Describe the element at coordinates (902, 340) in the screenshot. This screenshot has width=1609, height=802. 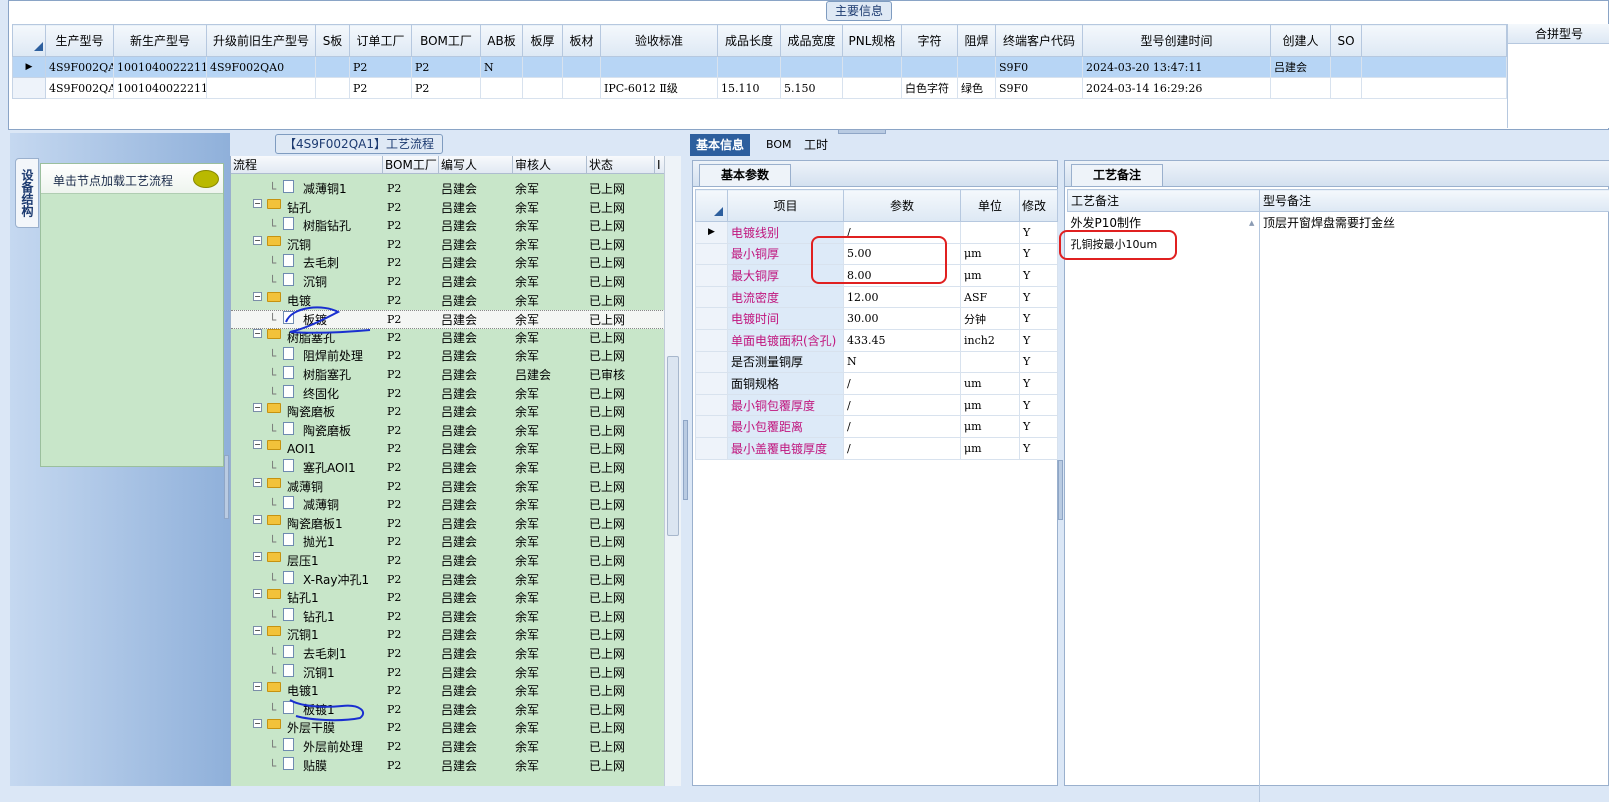
I see `param-value-field: 433.45` at that location.